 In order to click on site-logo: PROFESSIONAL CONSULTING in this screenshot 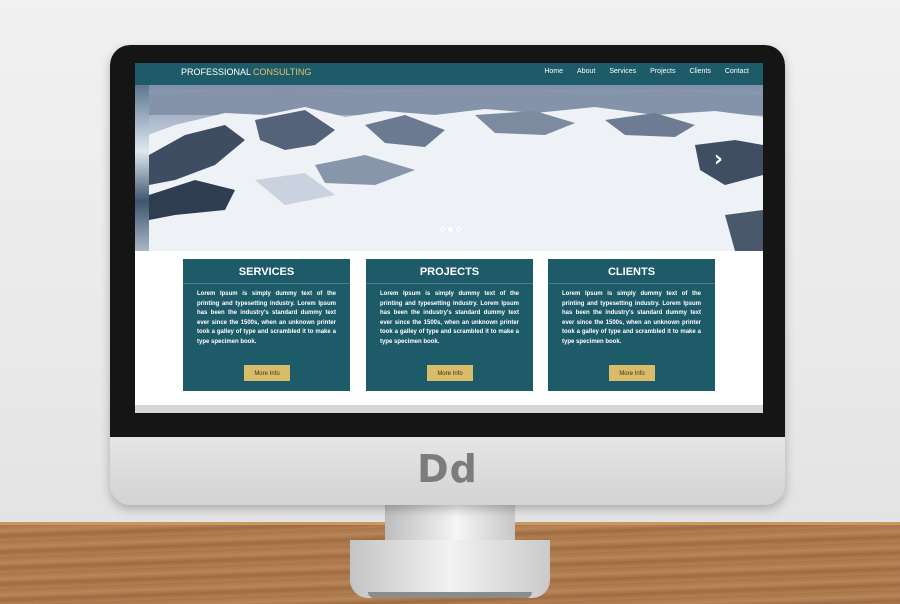, I will do `click(246, 72)`.